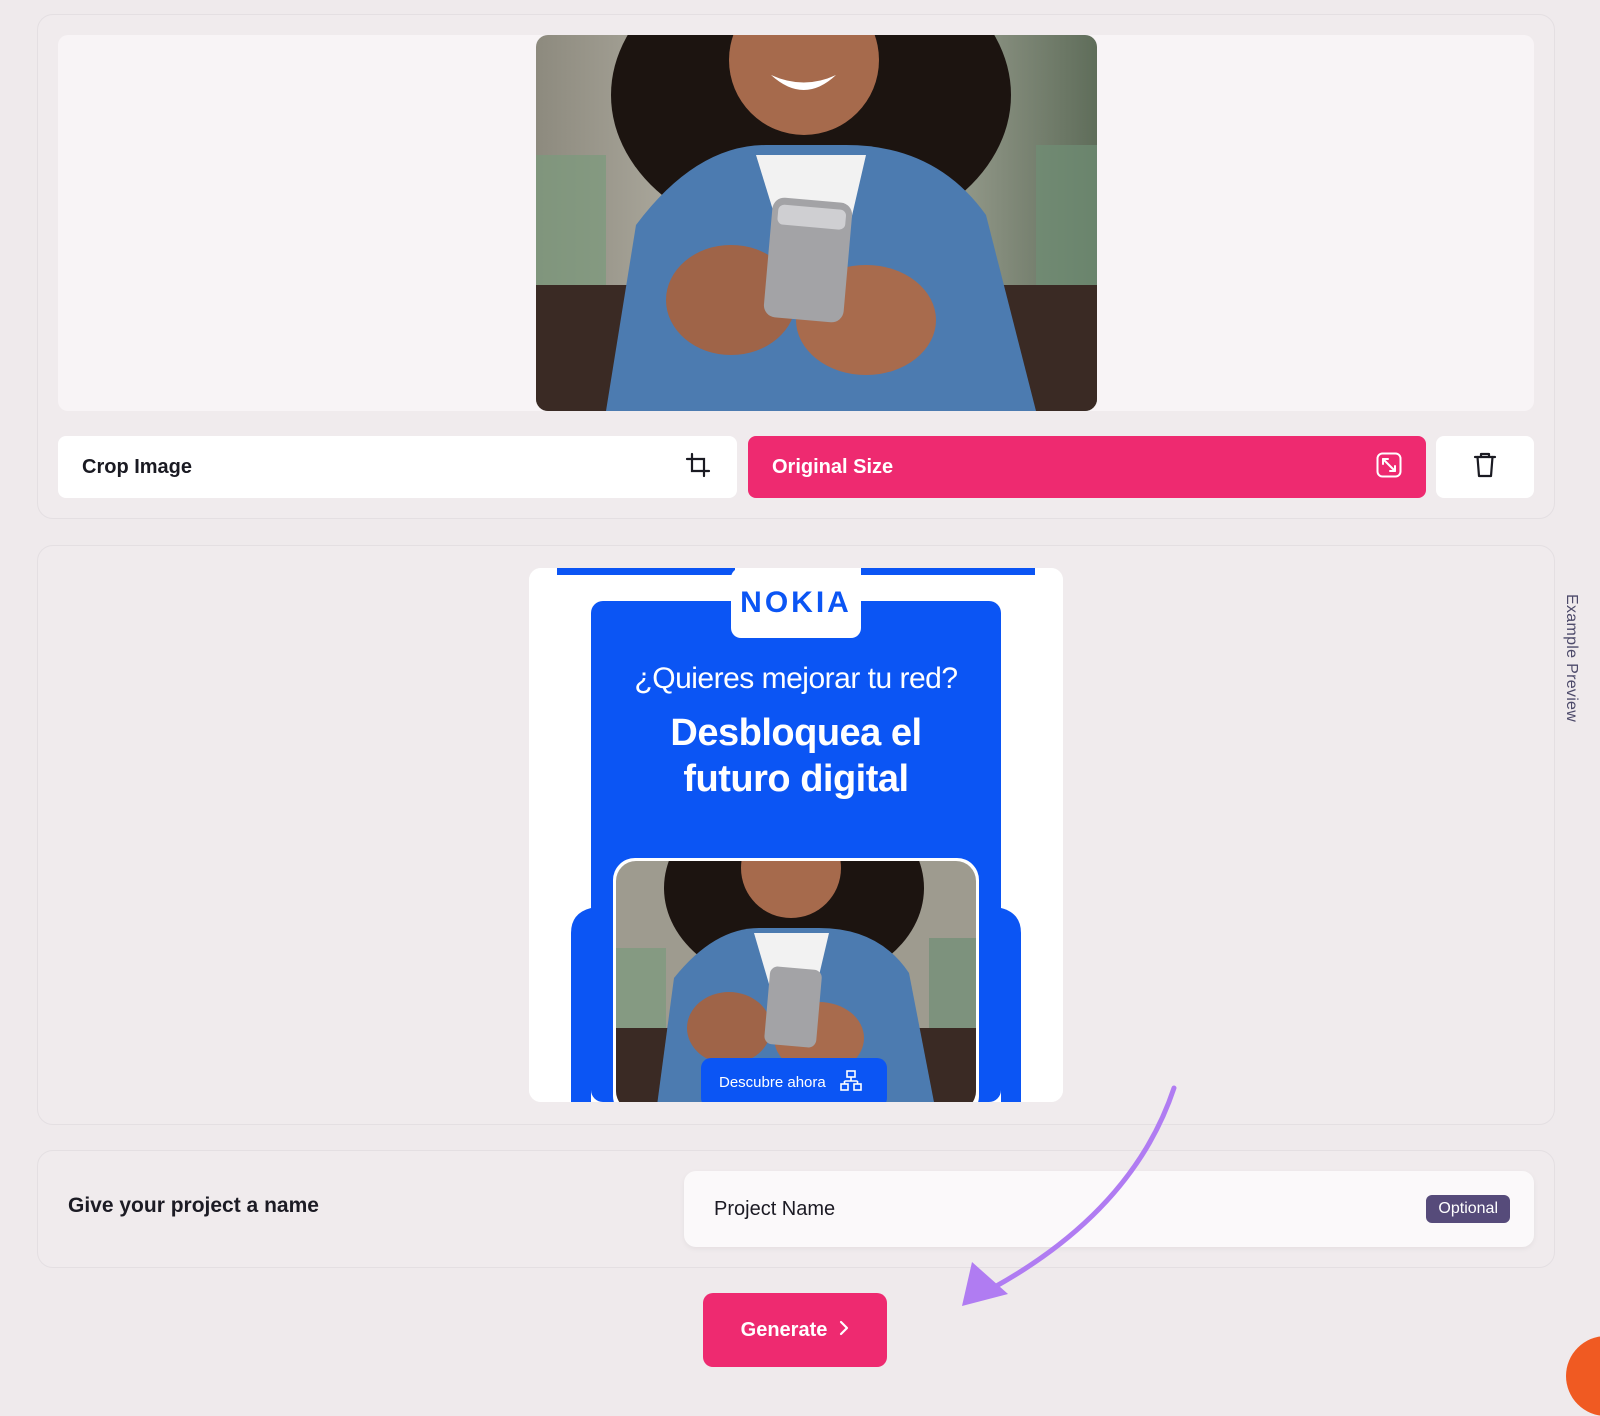 The width and height of the screenshot is (1600, 1416). I want to click on crop-image-label: Crop Image, so click(137, 466).